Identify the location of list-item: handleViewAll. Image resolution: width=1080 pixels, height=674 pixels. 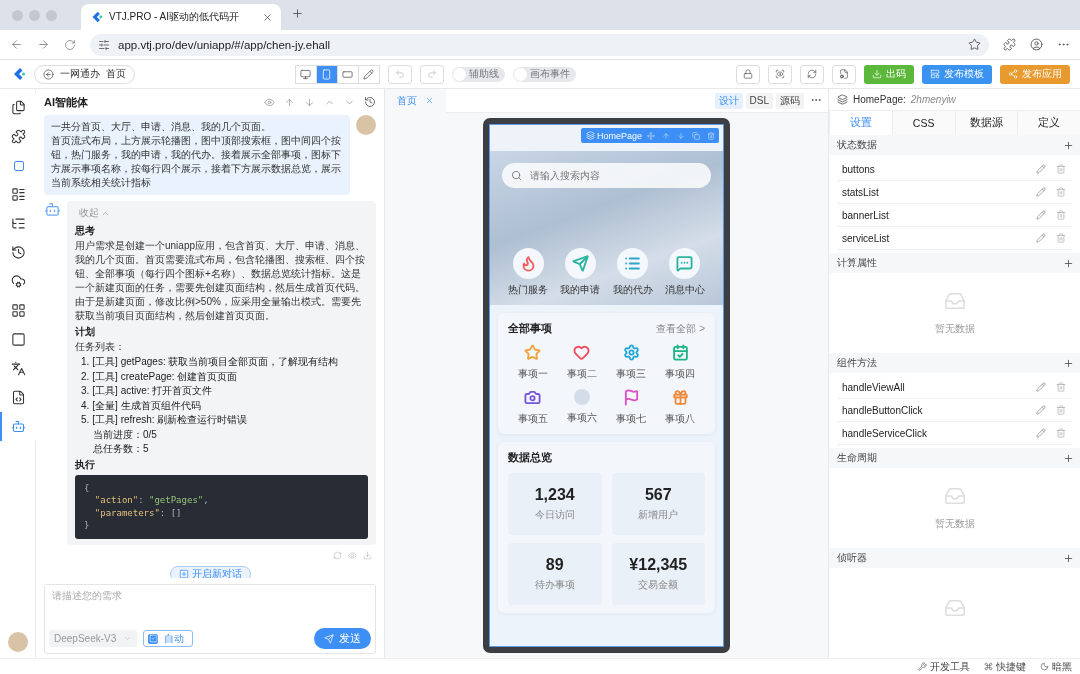
(954, 387).